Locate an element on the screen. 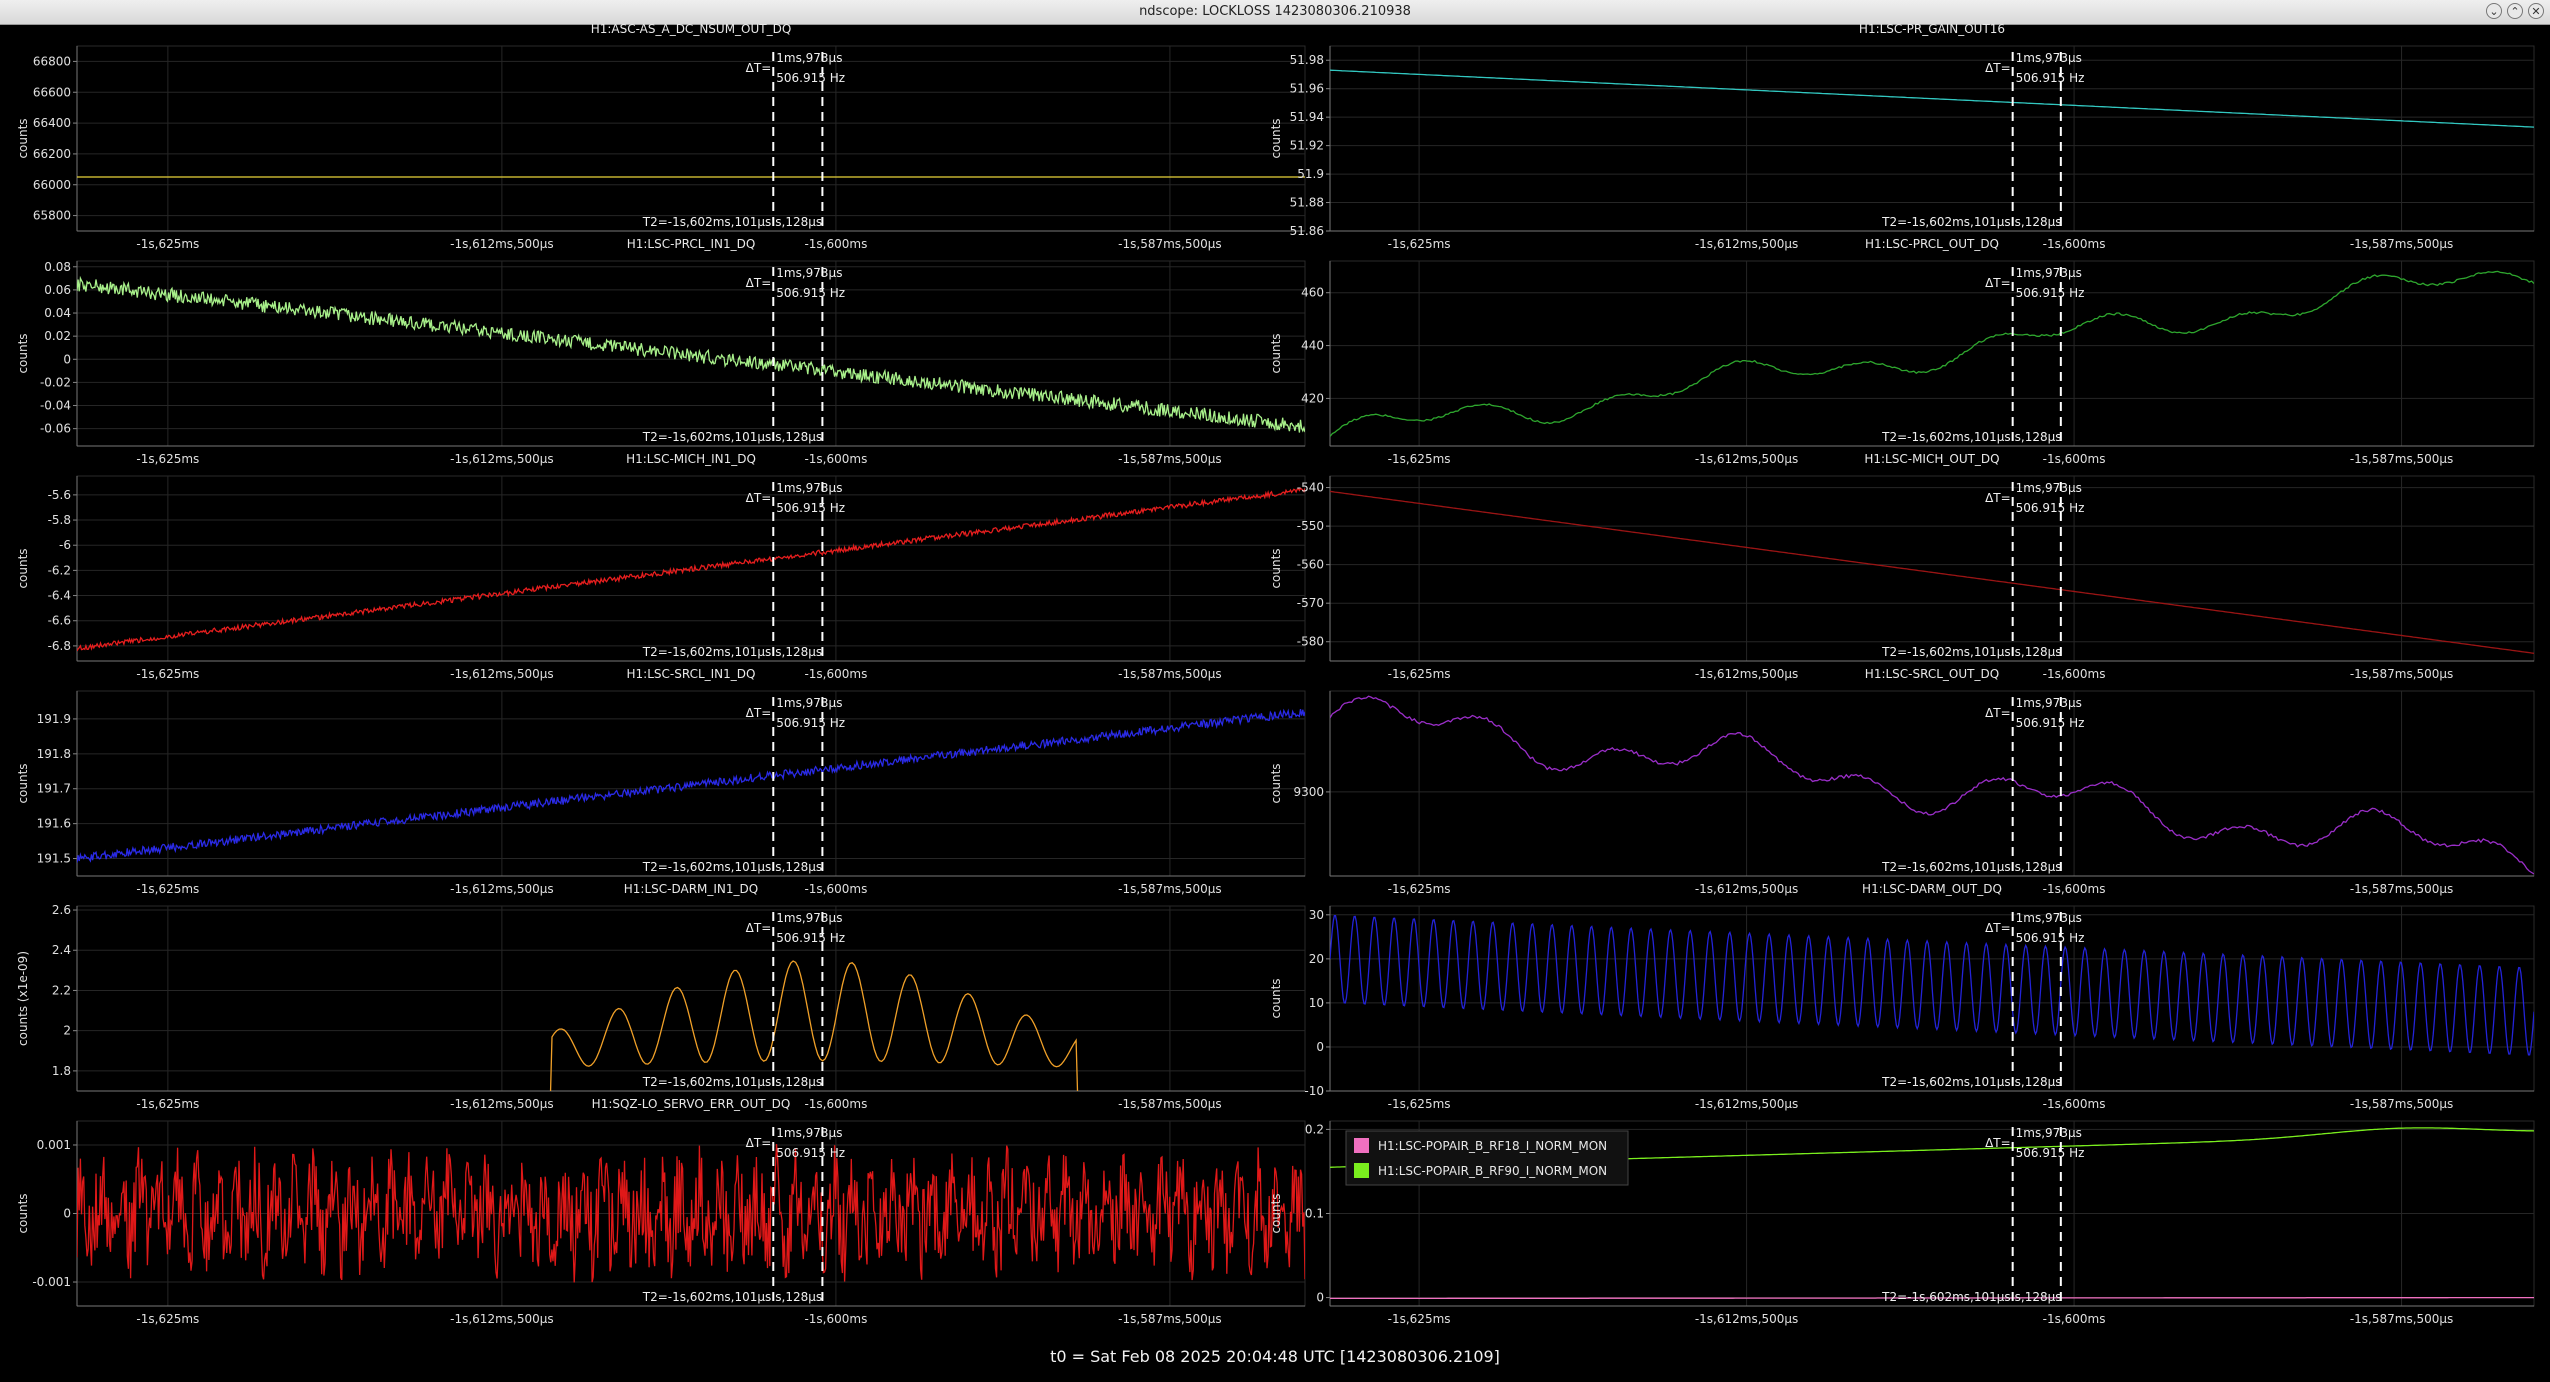 This screenshot has width=2550, height=1382. plot-4-area is located at coordinates (1932, 353).